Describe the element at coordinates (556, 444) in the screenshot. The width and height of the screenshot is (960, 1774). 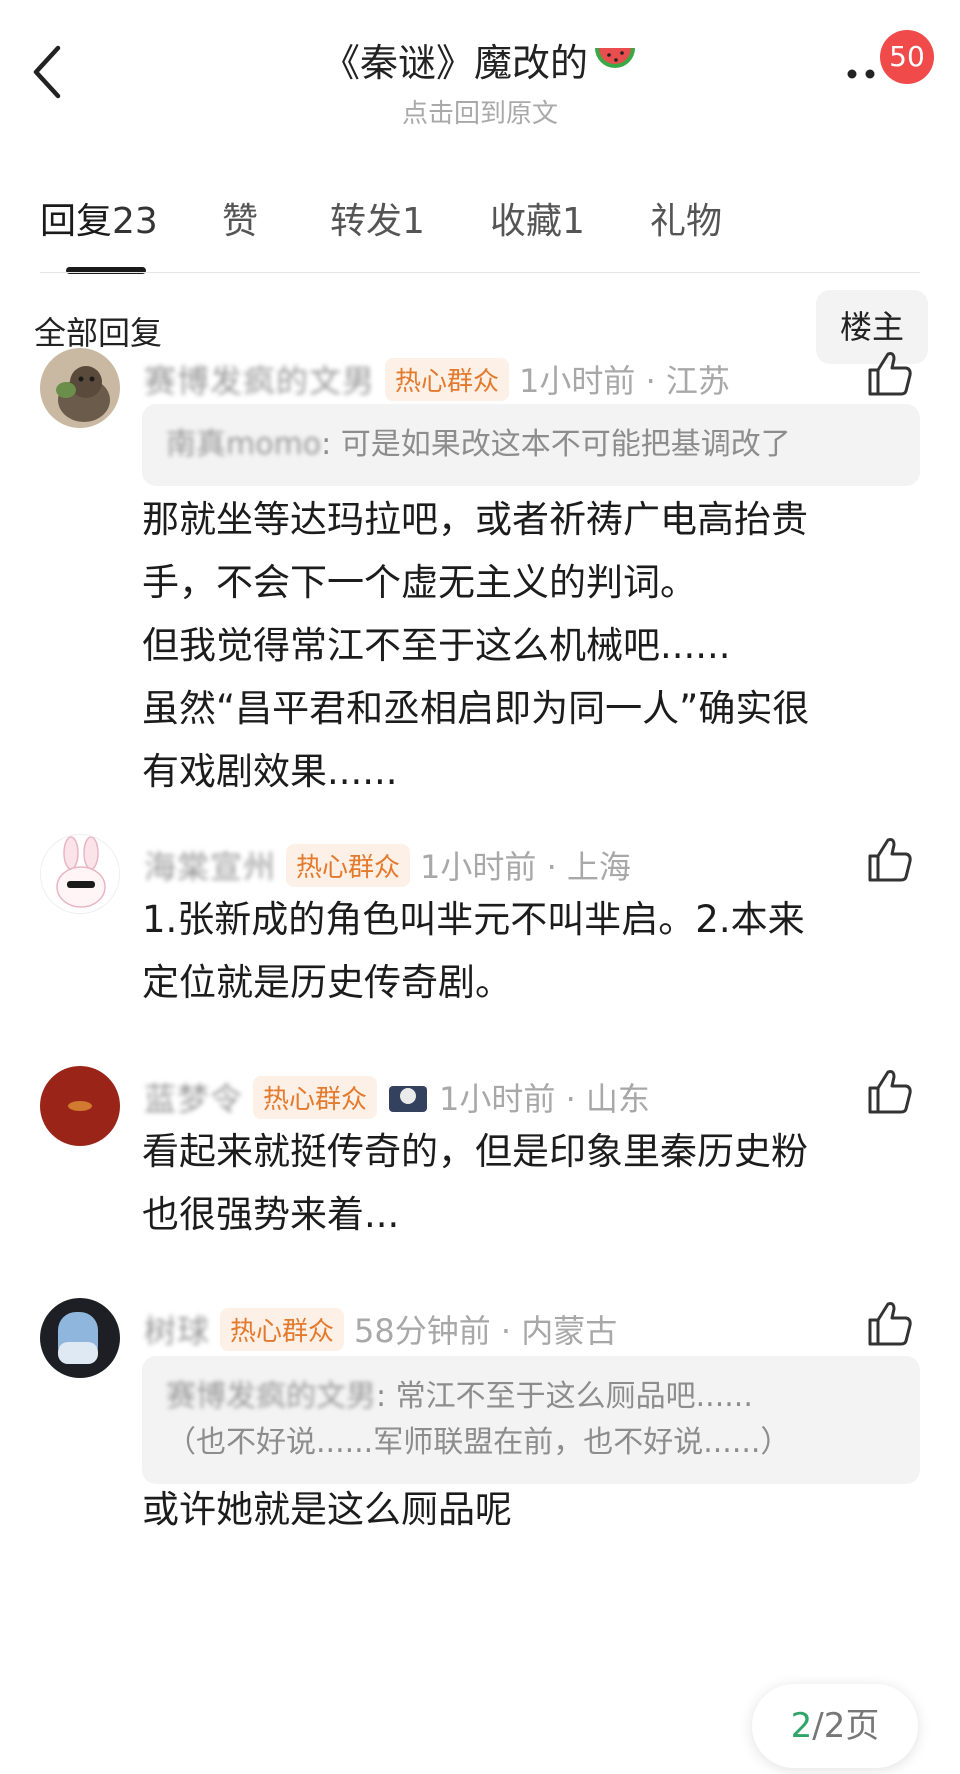
I see `quoted-text: : 可是如果改这本不可能把基调改了` at that location.